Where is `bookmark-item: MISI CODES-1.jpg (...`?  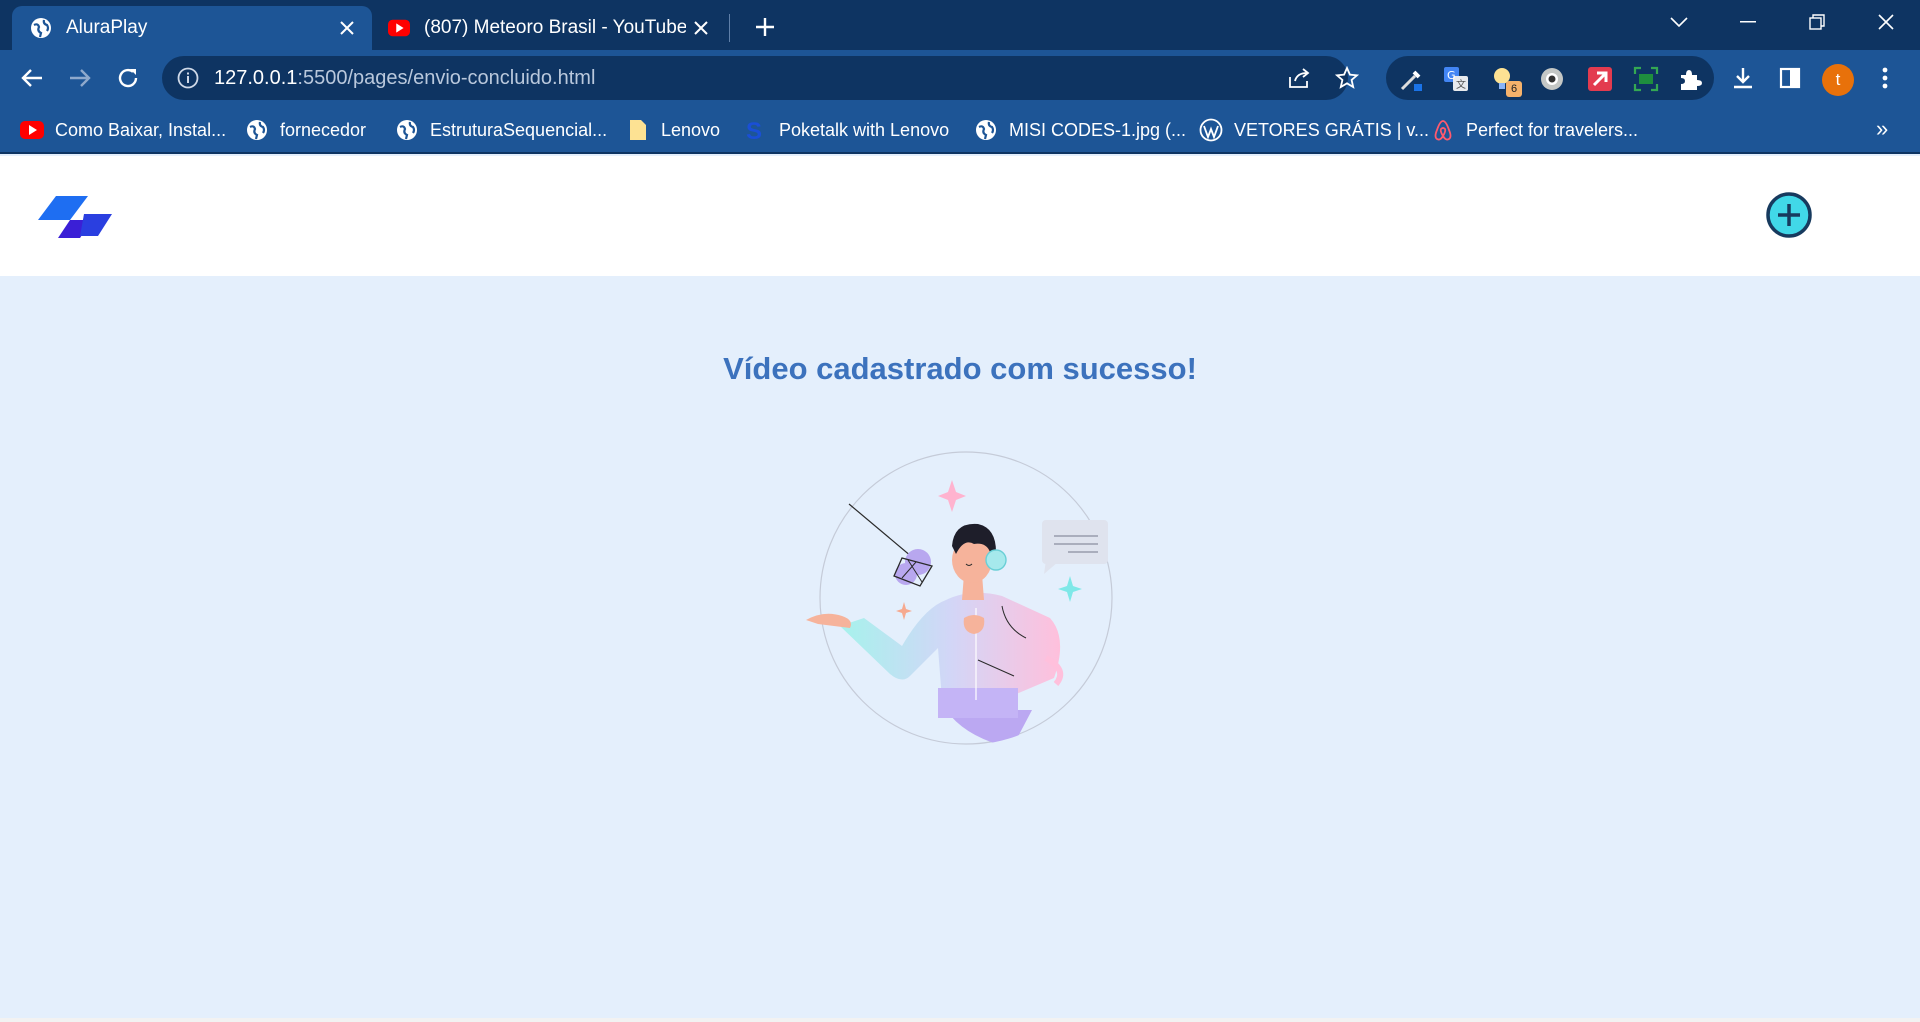 bookmark-item: MISI CODES-1.jpg (... is located at coordinates (1080, 130).